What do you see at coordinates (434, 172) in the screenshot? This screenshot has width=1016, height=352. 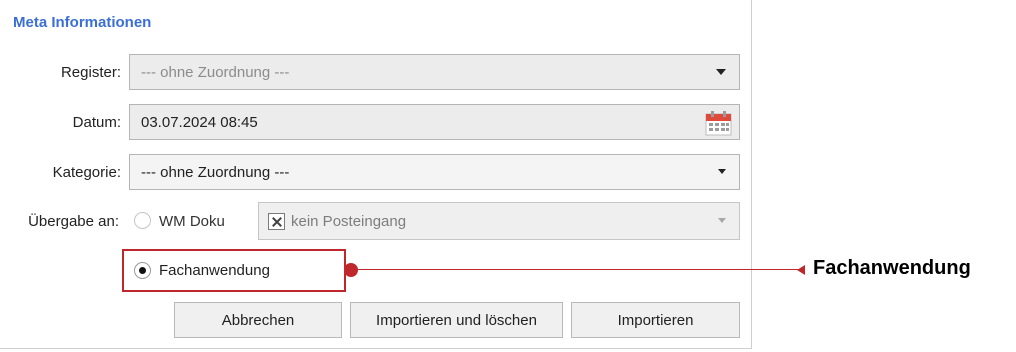 I see `kategorie-dropdown: --- ohne Zuordnung ---` at bounding box center [434, 172].